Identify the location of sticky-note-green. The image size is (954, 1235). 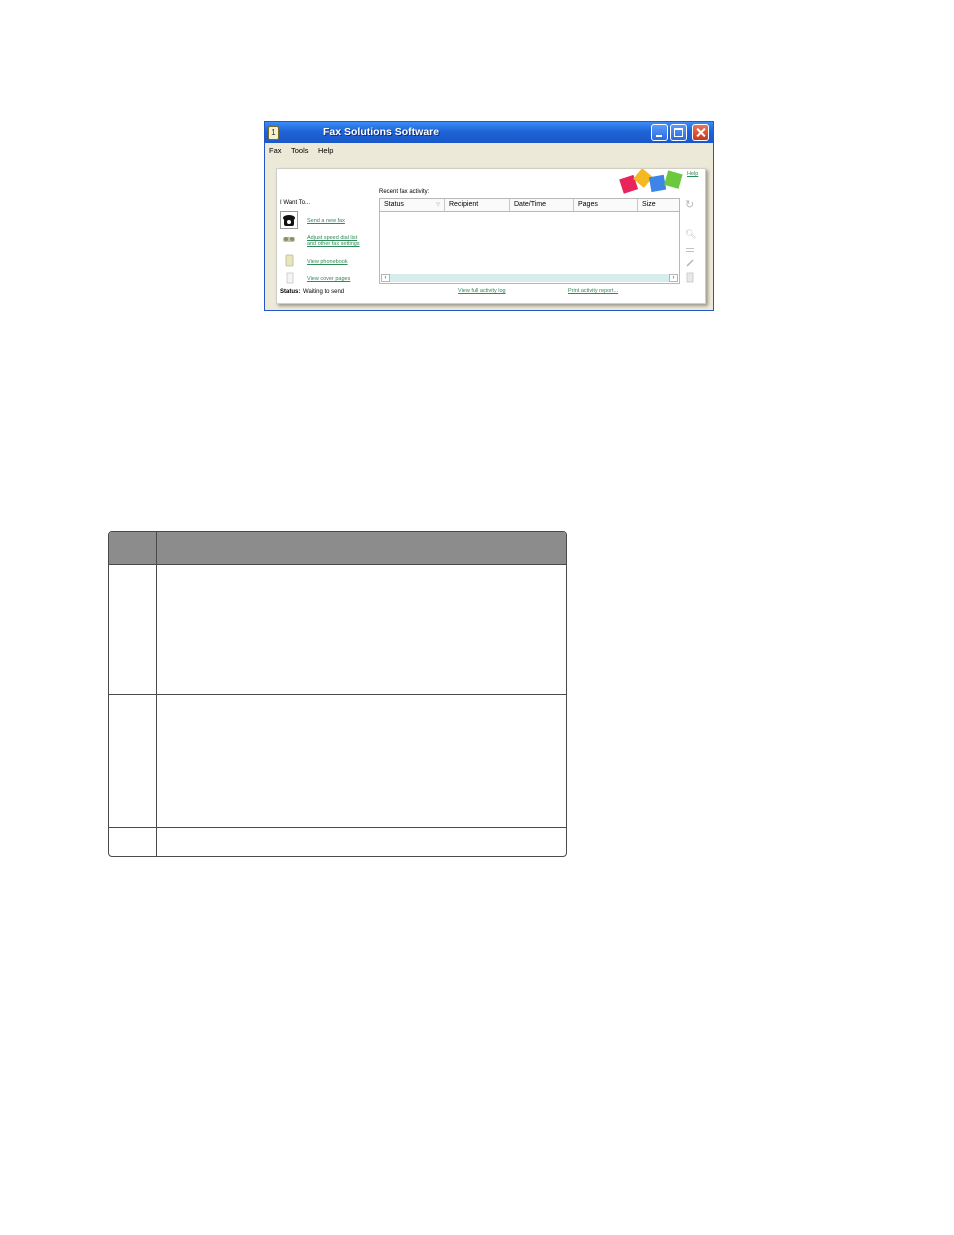
(673, 179).